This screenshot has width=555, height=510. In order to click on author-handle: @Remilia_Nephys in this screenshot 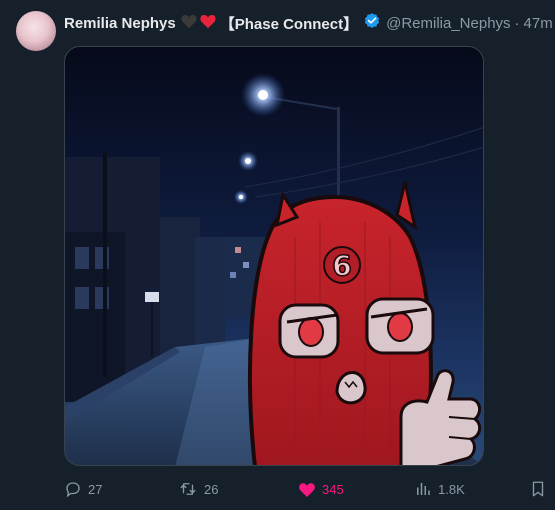, I will do `click(448, 23)`.